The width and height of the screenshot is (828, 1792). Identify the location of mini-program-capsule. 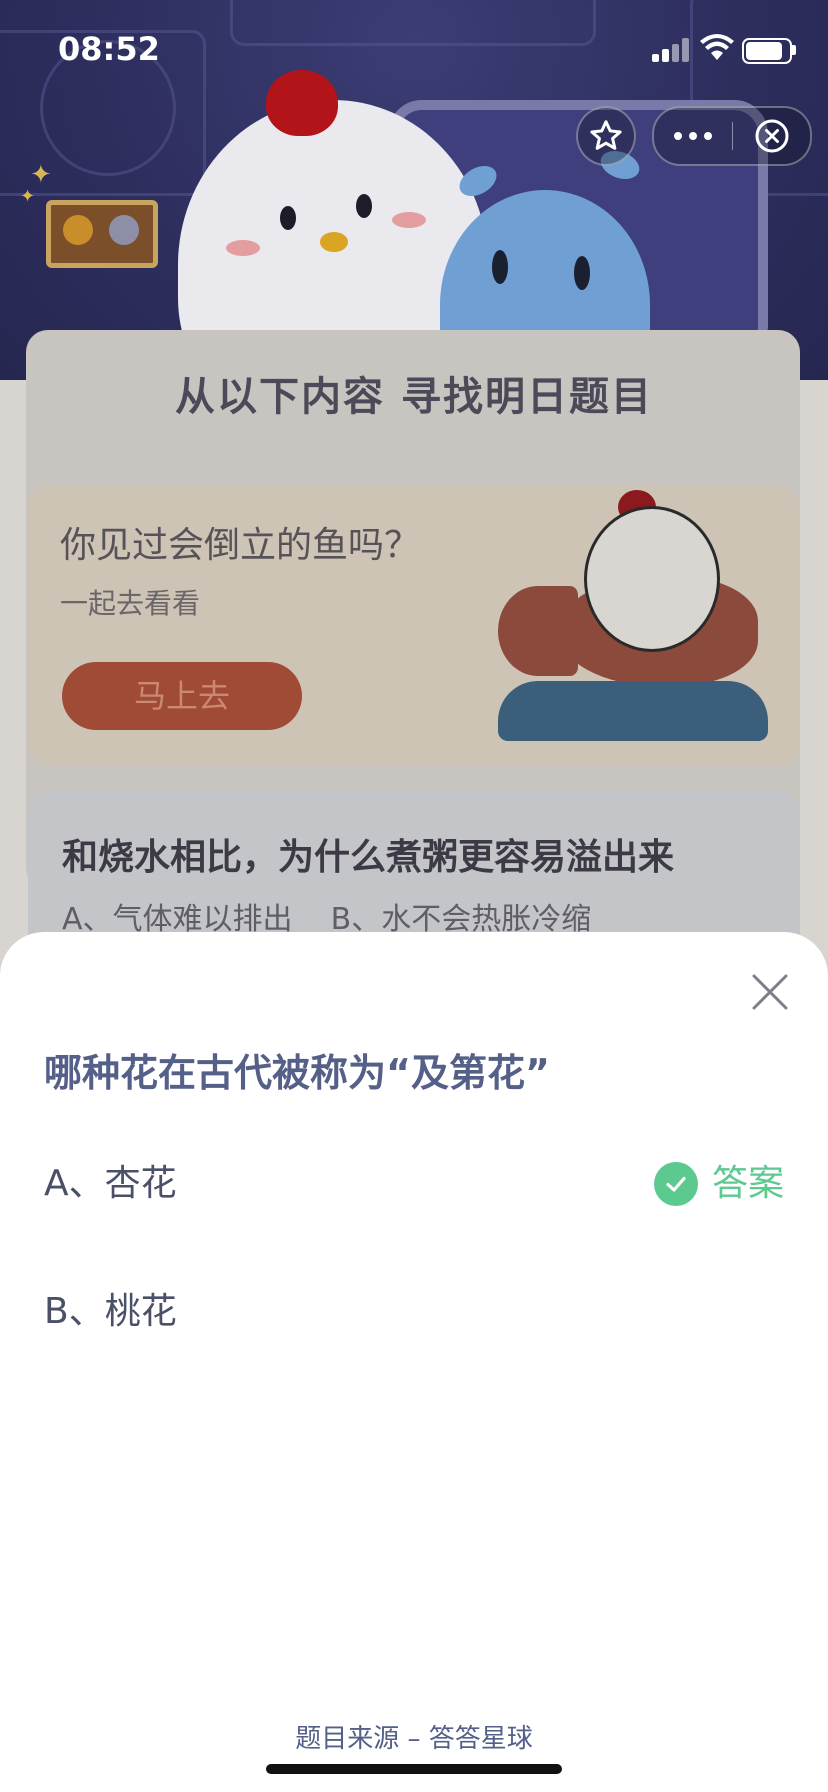
(732, 136).